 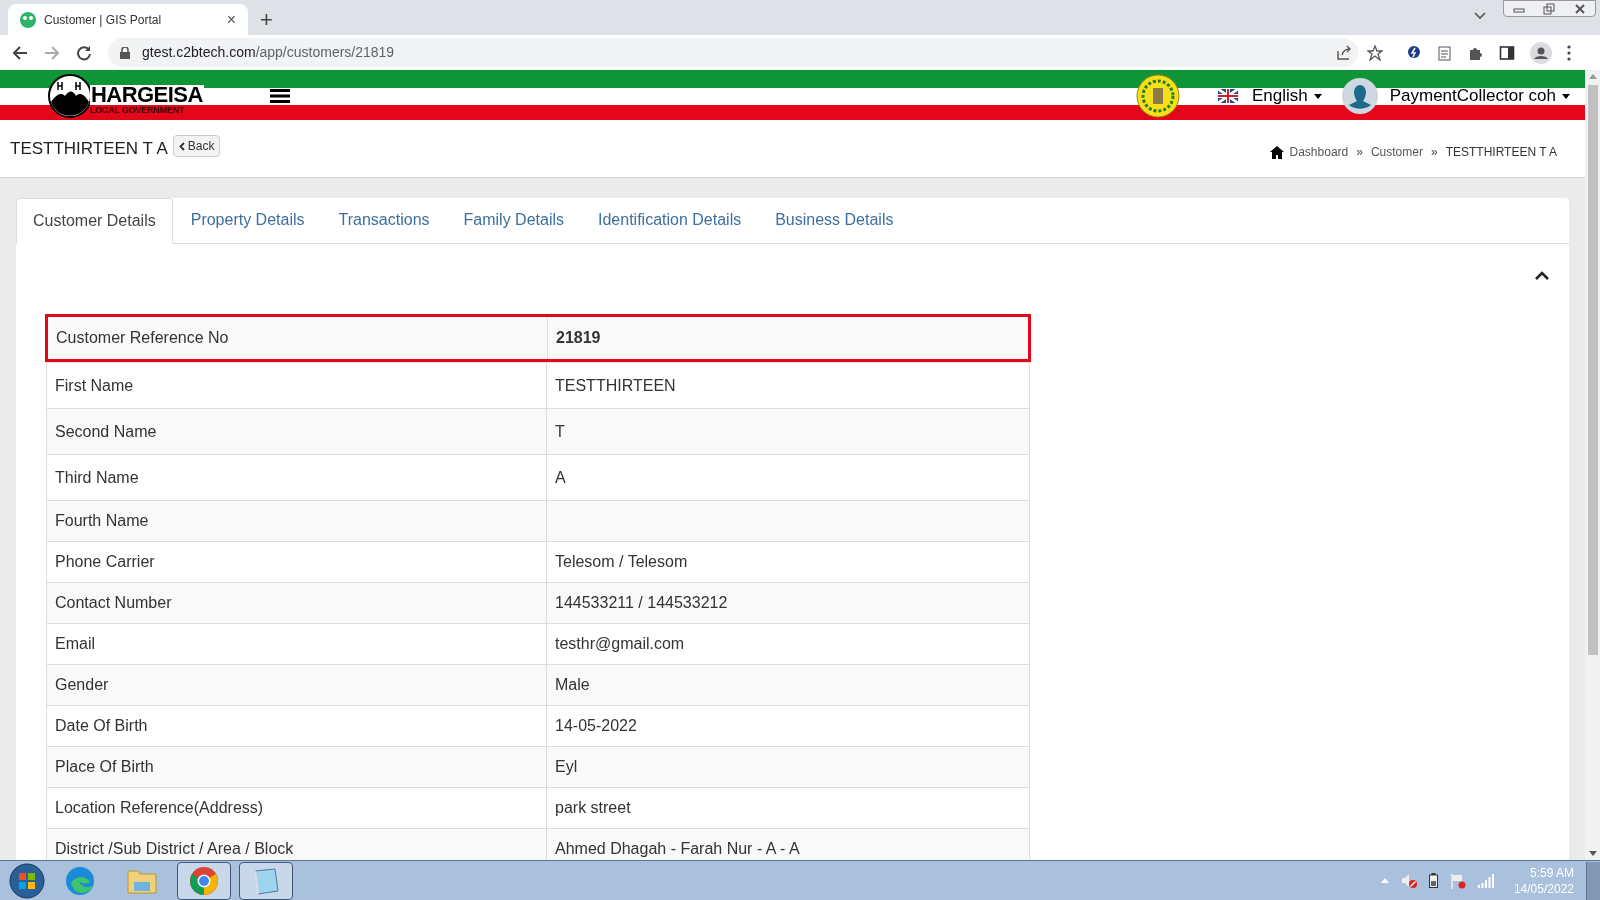 What do you see at coordinates (1375, 53) in the screenshot?
I see `star-icon` at bounding box center [1375, 53].